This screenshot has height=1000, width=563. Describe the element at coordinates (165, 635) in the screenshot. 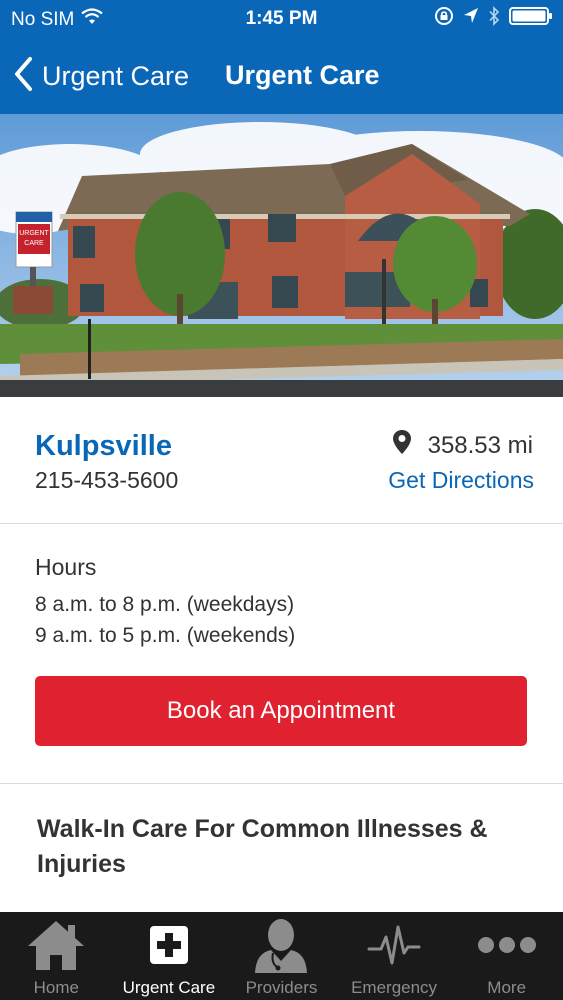

I see `hours-weekends: 9 a.m. to 5 p.m. (weekends)` at that location.